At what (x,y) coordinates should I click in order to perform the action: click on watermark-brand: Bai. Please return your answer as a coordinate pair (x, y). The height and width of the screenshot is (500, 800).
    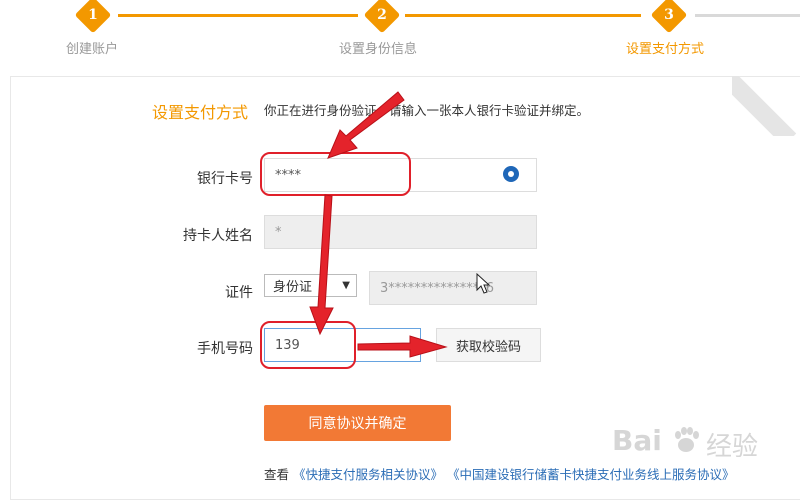
    Looking at the image, I should click on (637, 440).